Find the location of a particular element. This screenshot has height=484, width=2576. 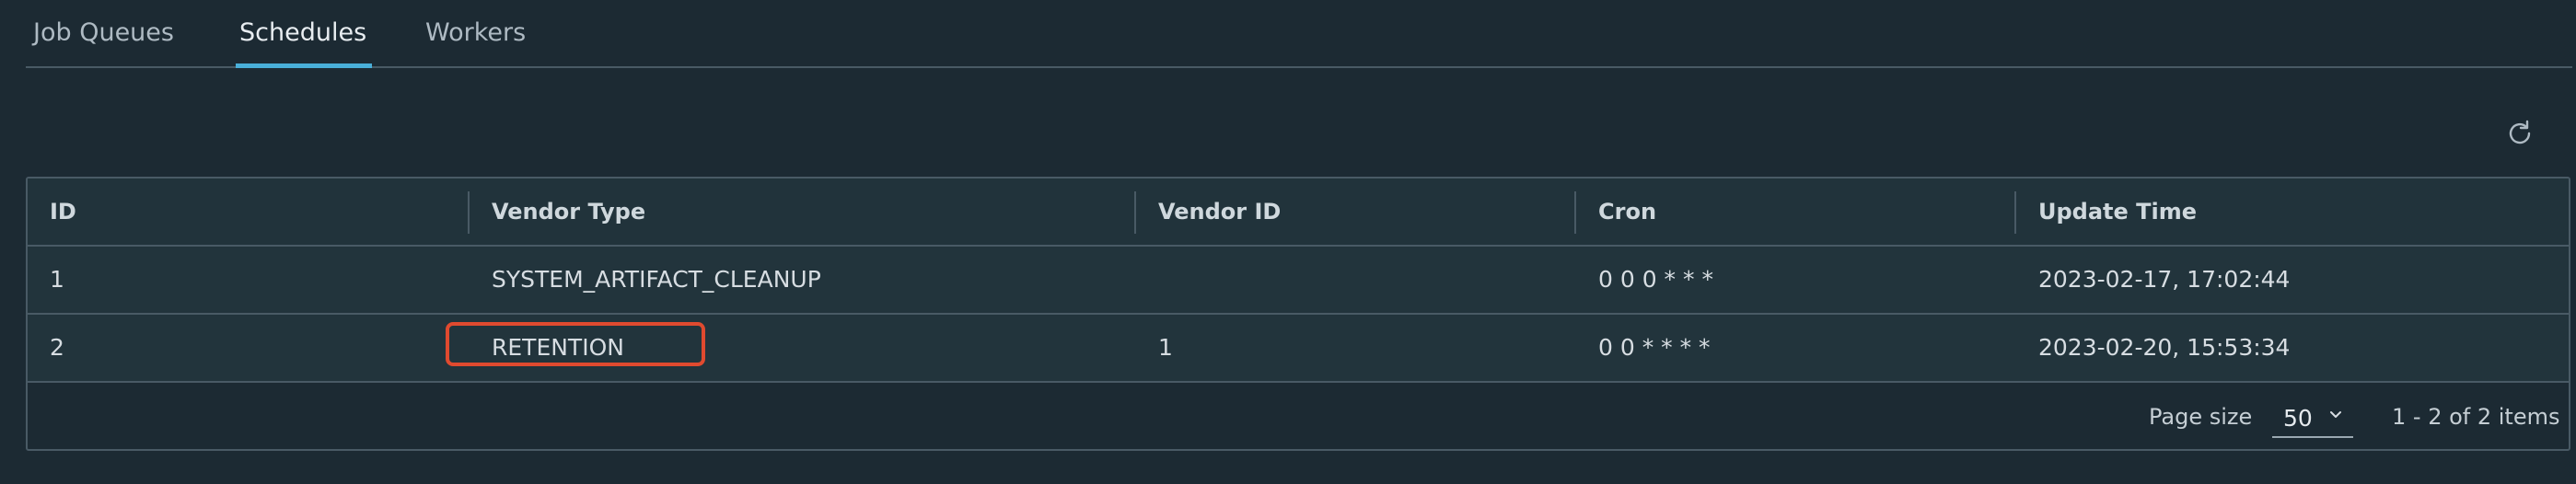

cell-update-time: 2023-02-17, 17:02:44 is located at coordinates (2164, 279).